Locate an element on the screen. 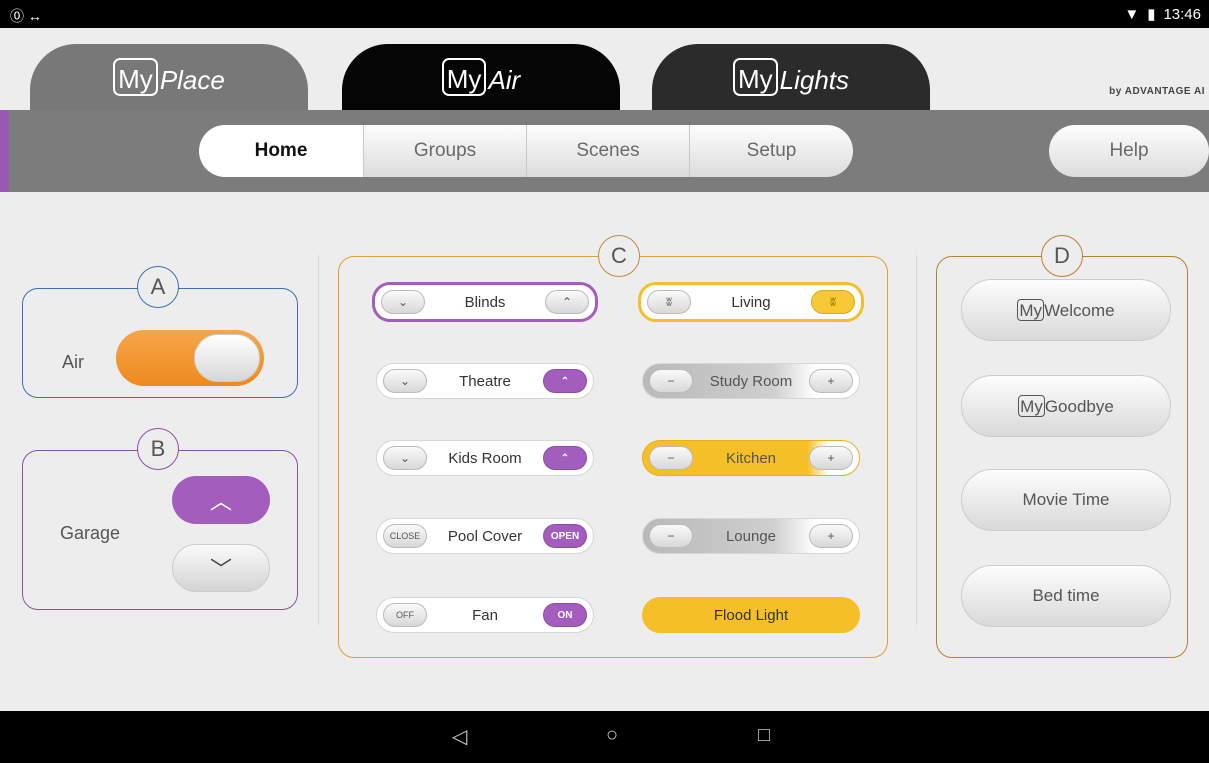  living-control: ʬ Living ʬ is located at coordinates (751, 302).